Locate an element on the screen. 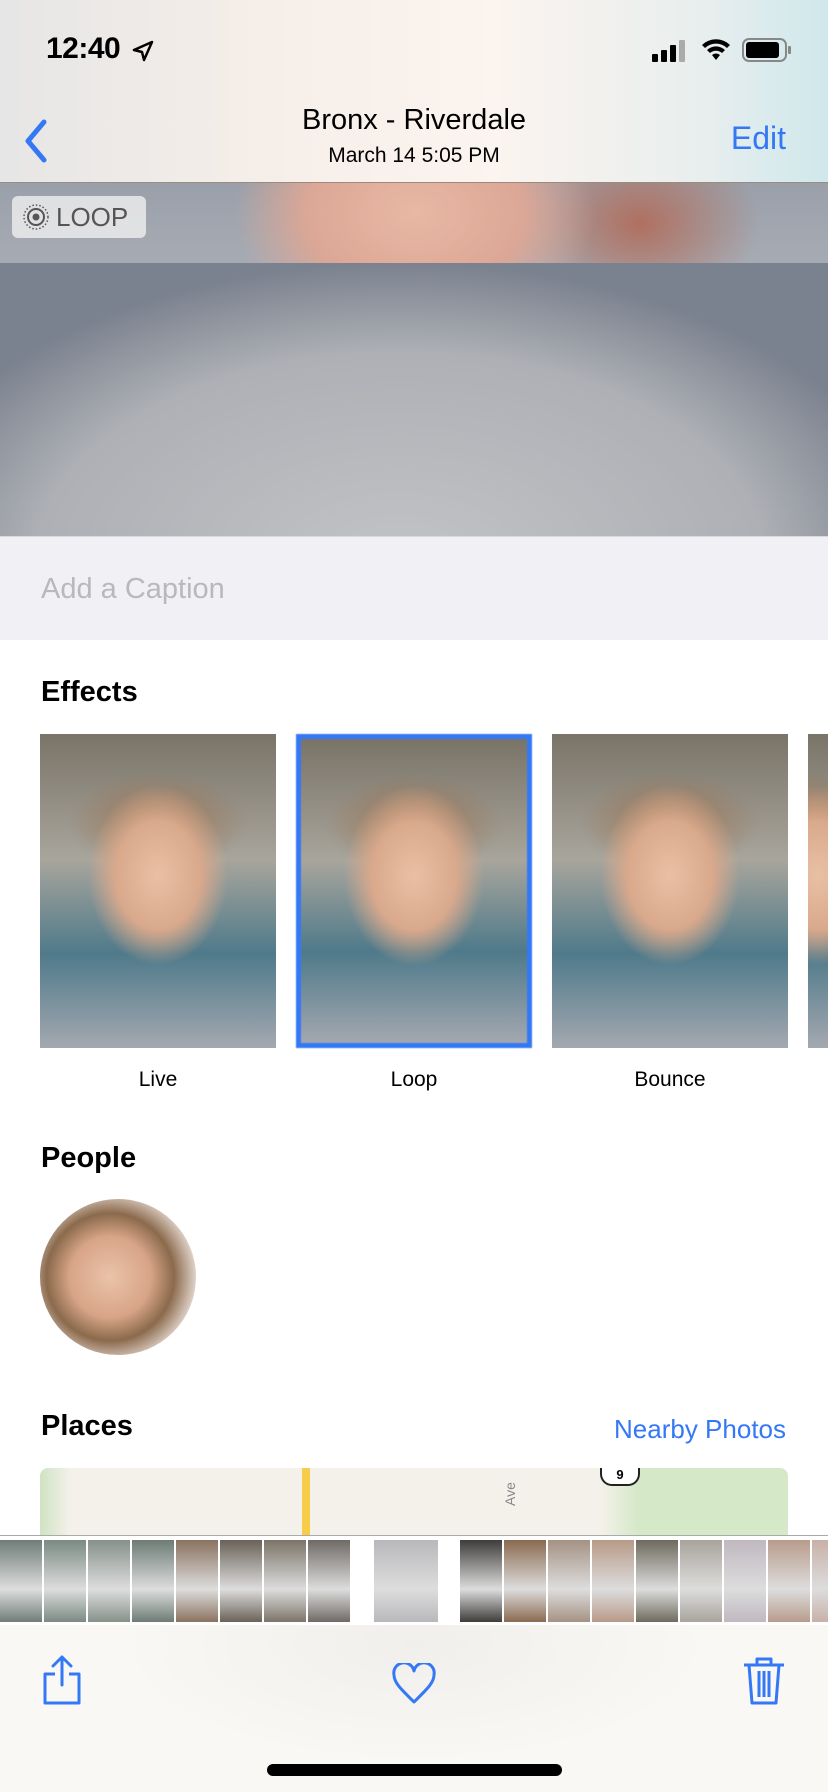  nearby-photos-link: Nearby Photos is located at coordinates (700, 1429).